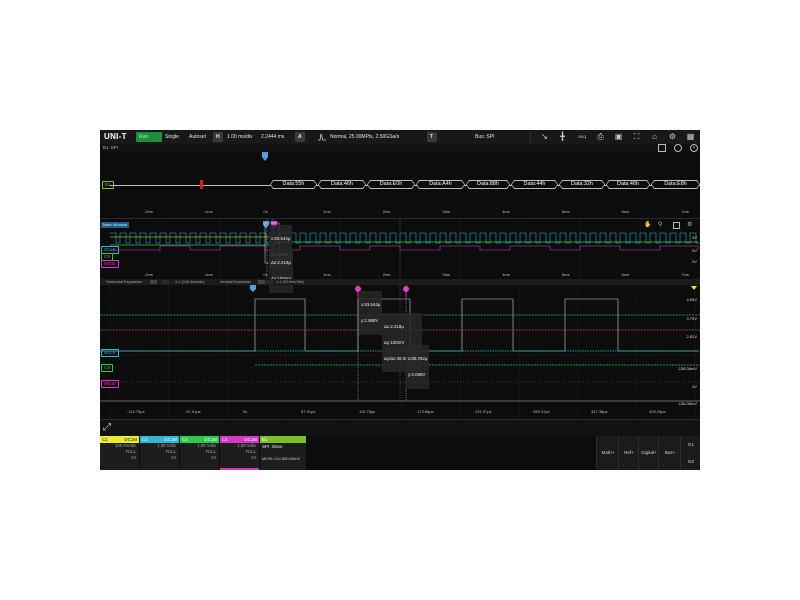  I want to click on g1-button: G1, so click(690, 445).